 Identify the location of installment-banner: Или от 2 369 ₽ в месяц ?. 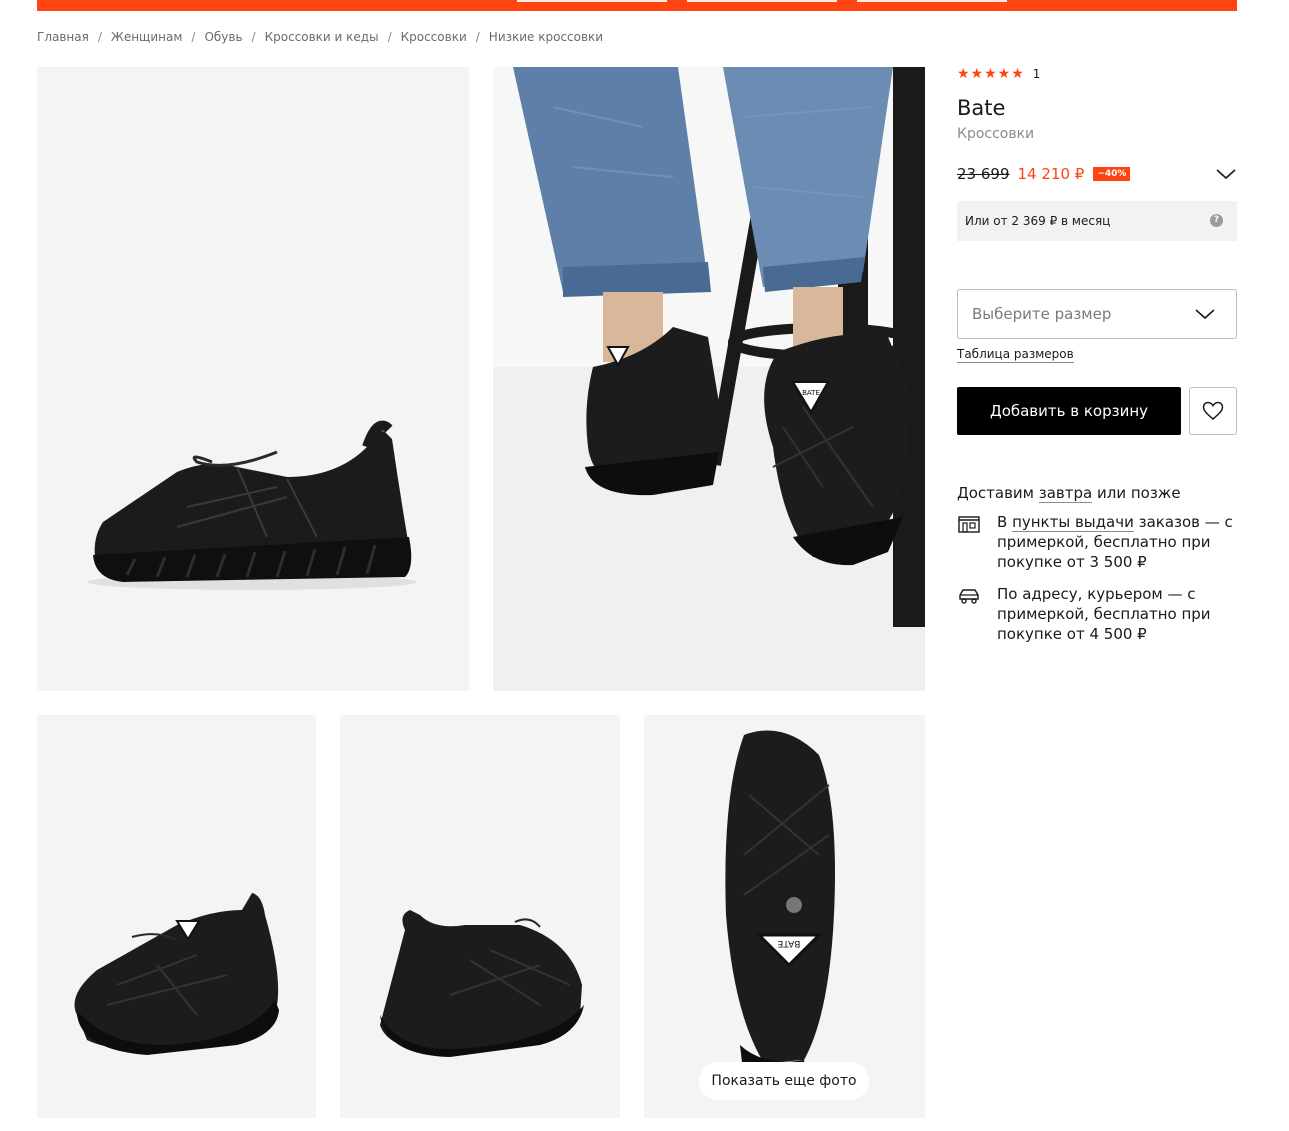
(1097, 221).